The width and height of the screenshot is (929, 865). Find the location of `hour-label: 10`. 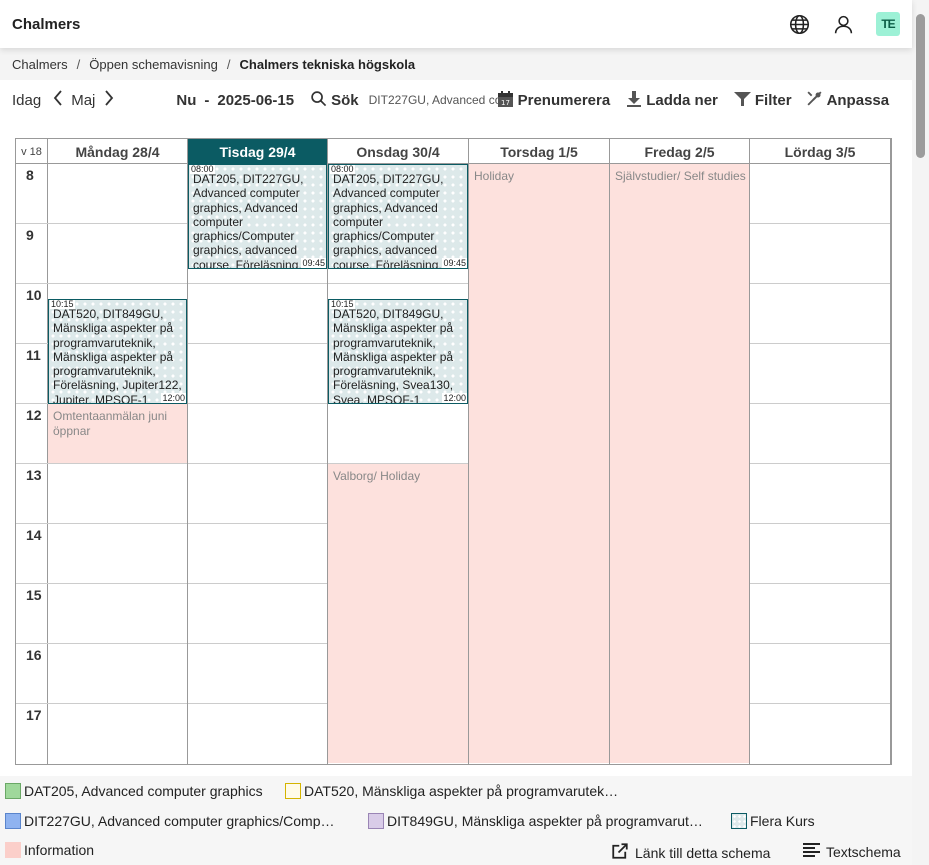

hour-label: 10 is located at coordinates (34, 295).